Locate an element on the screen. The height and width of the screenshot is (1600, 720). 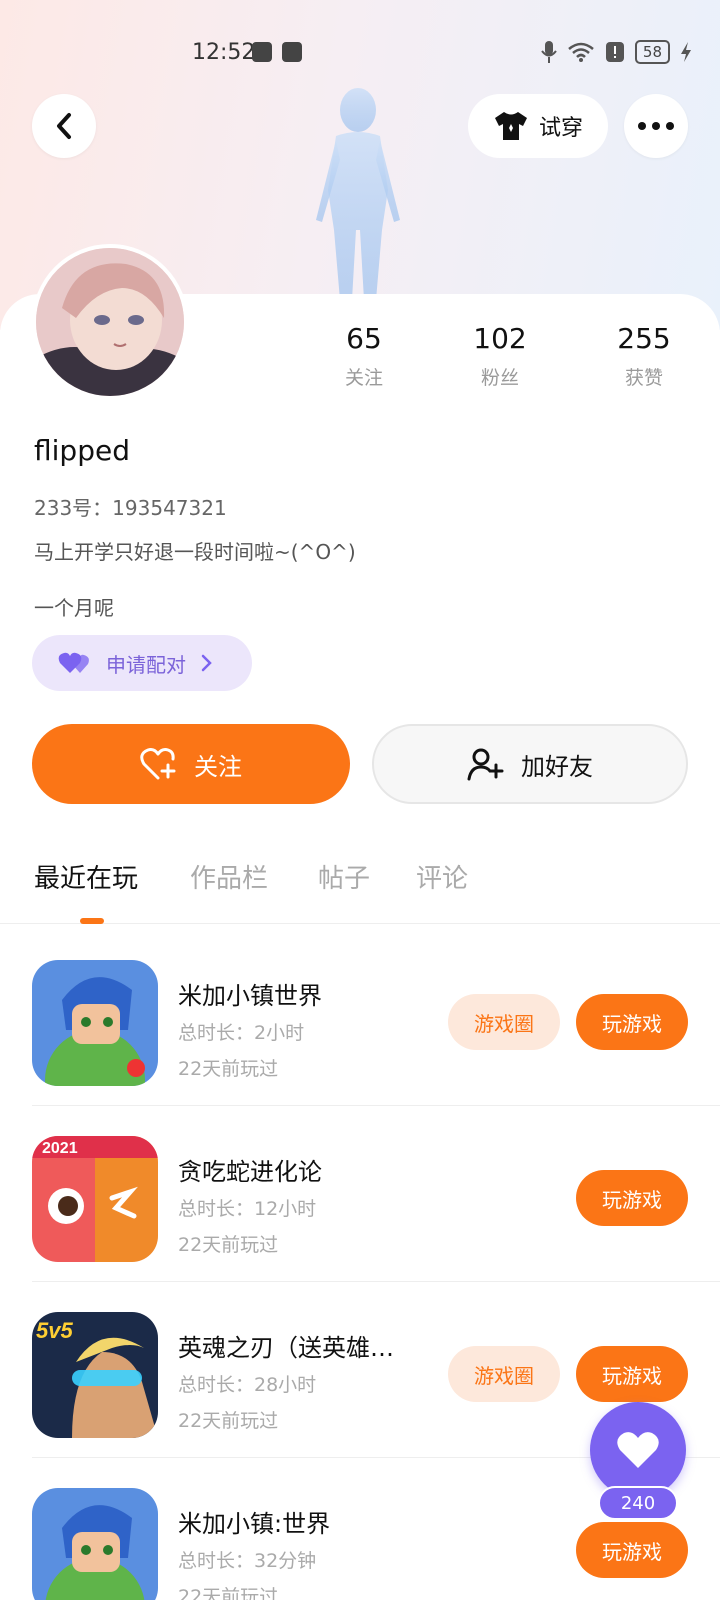
tab-posts: 帖子 is located at coordinates (344, 876).